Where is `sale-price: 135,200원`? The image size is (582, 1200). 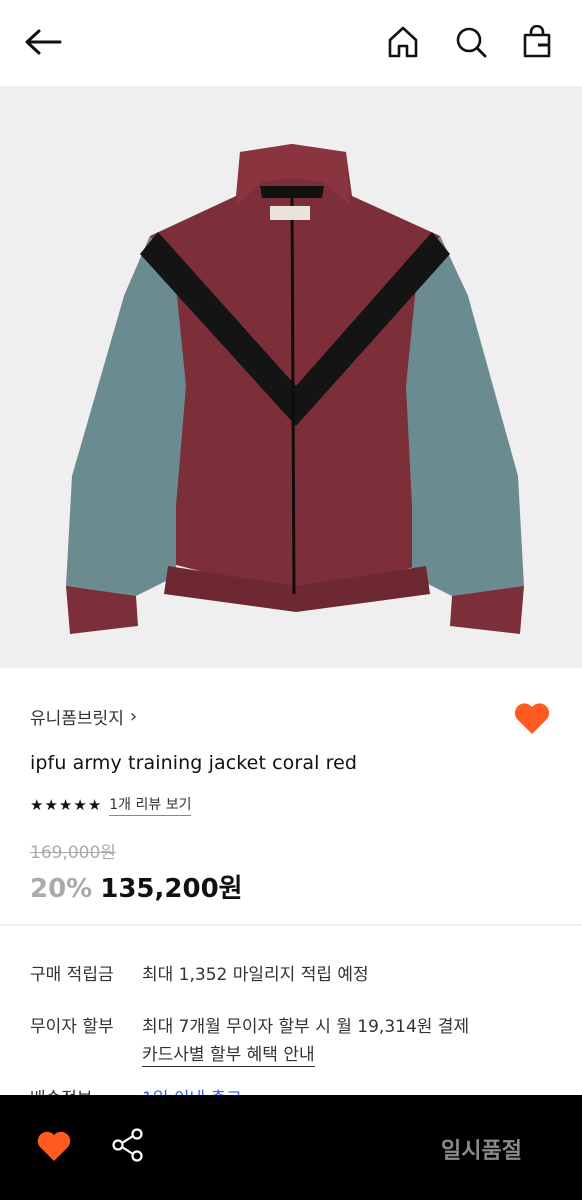 sale-price: 135,200원 is located at coordinates (171, 889).